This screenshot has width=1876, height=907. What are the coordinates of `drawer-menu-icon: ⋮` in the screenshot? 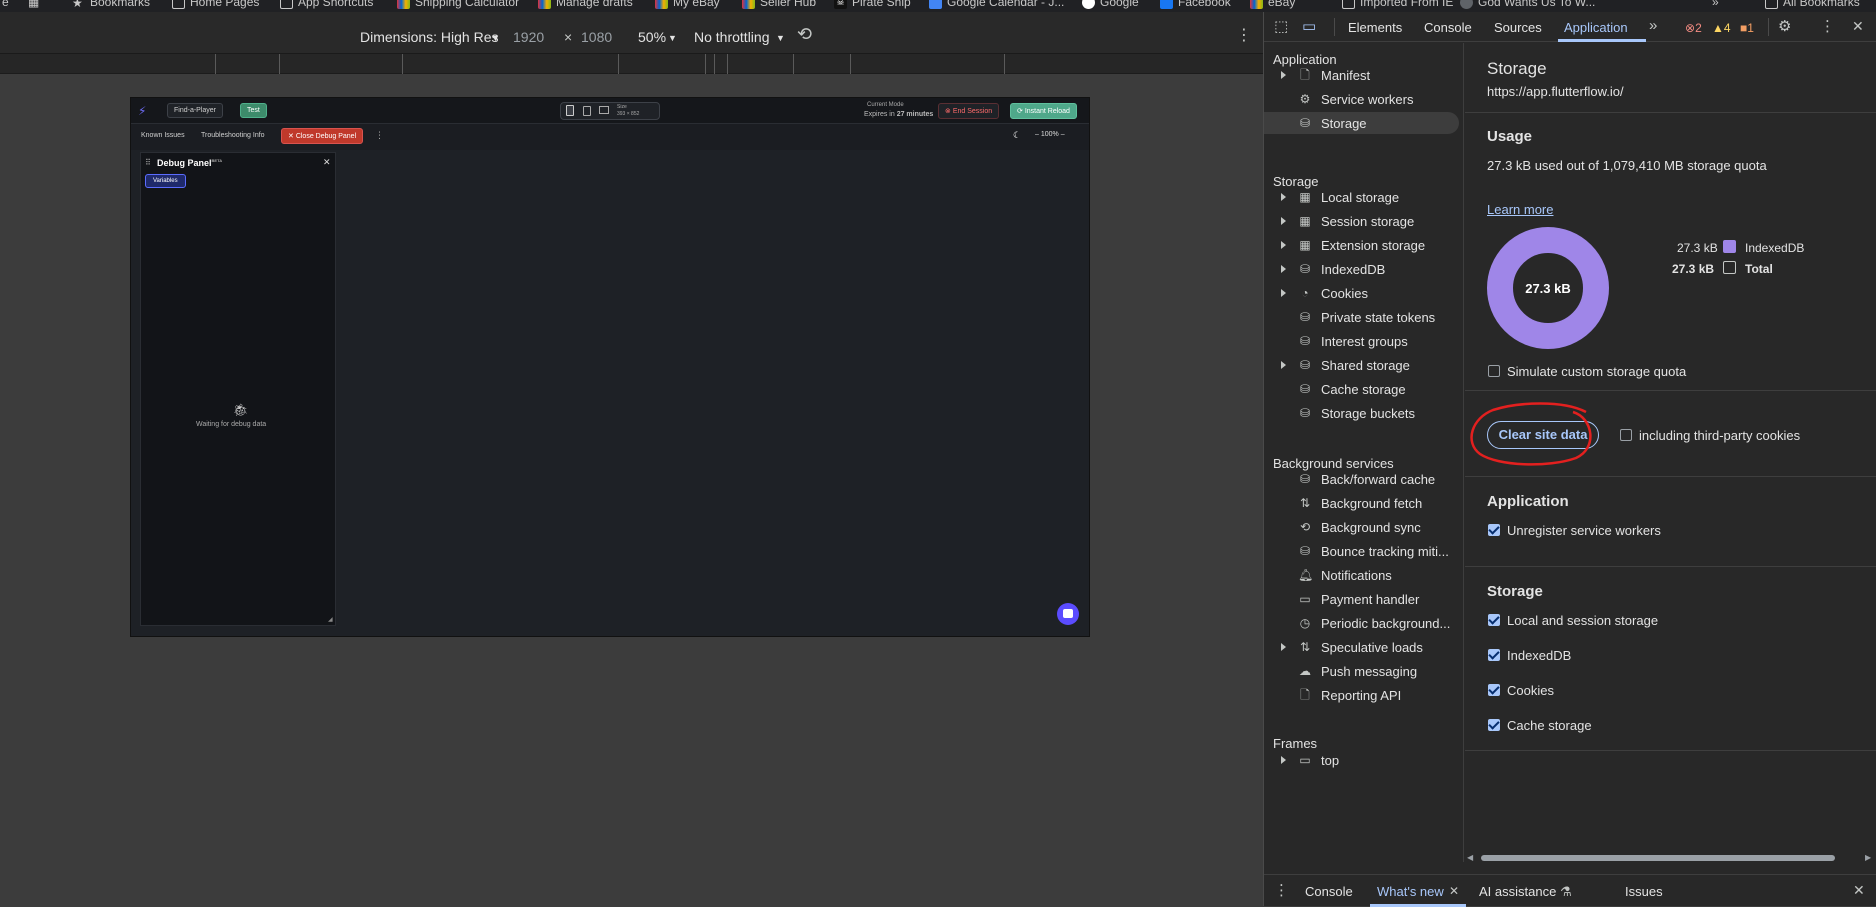 It's located at (1281, 890).